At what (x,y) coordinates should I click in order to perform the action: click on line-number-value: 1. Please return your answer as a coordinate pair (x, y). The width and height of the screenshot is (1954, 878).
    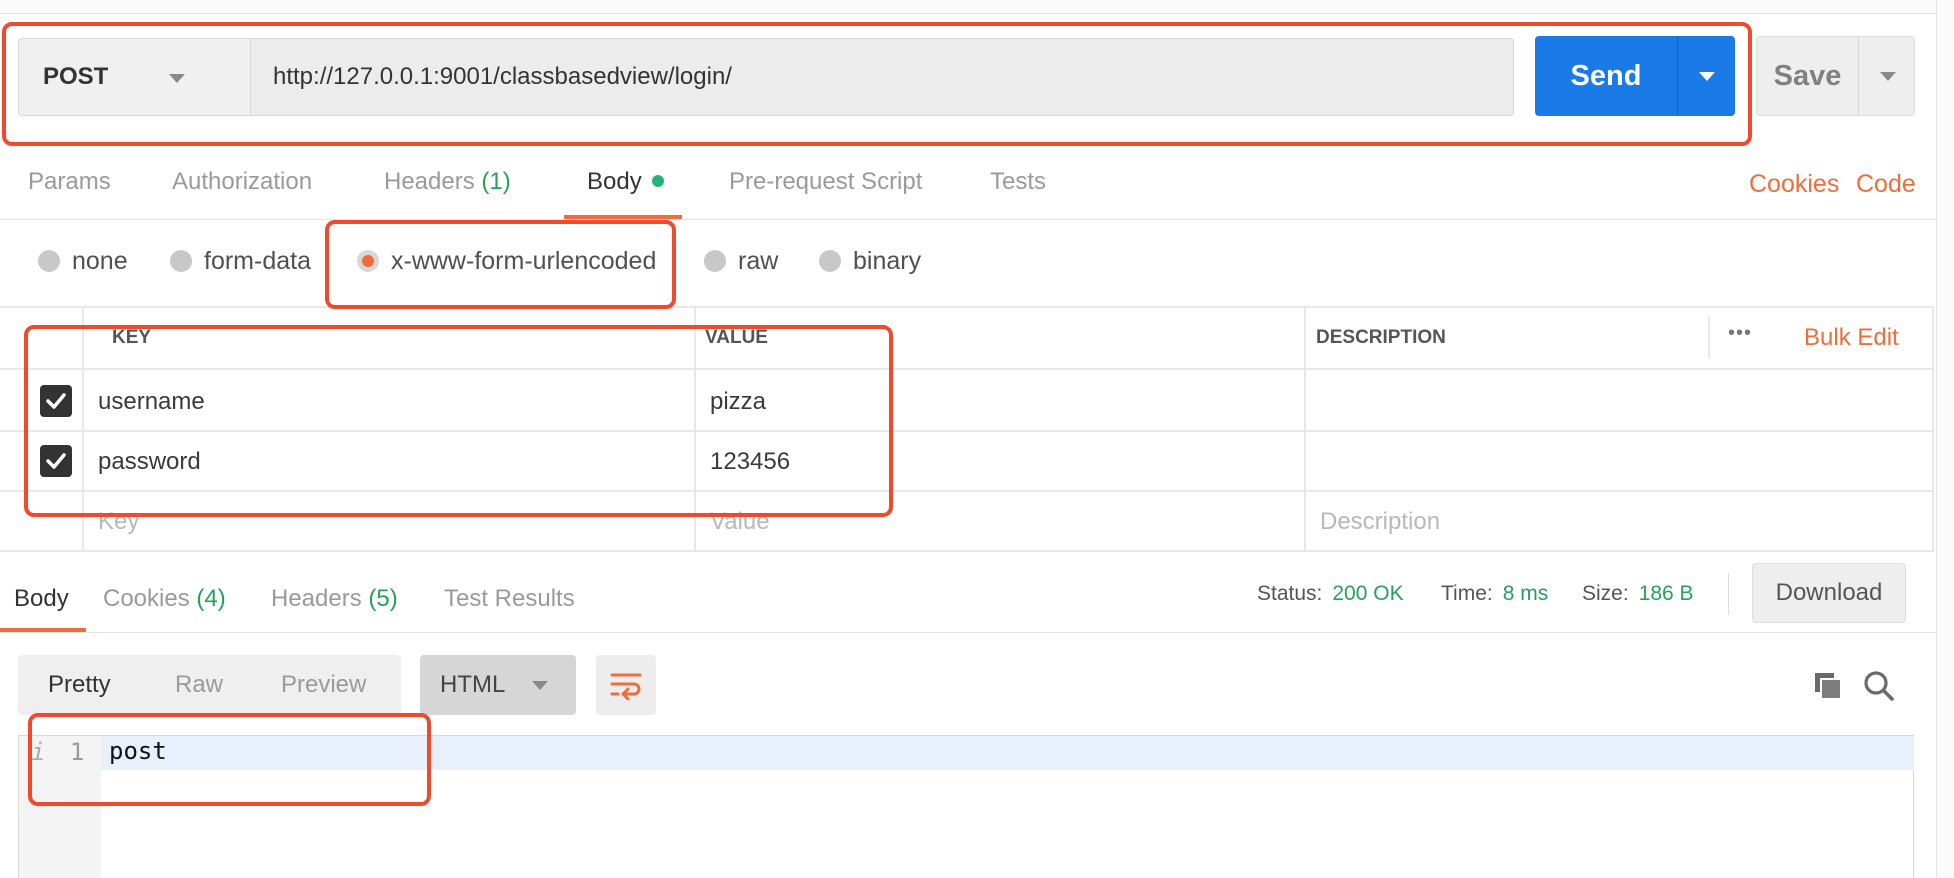
    Looking at the image, I should click on (77, 752).